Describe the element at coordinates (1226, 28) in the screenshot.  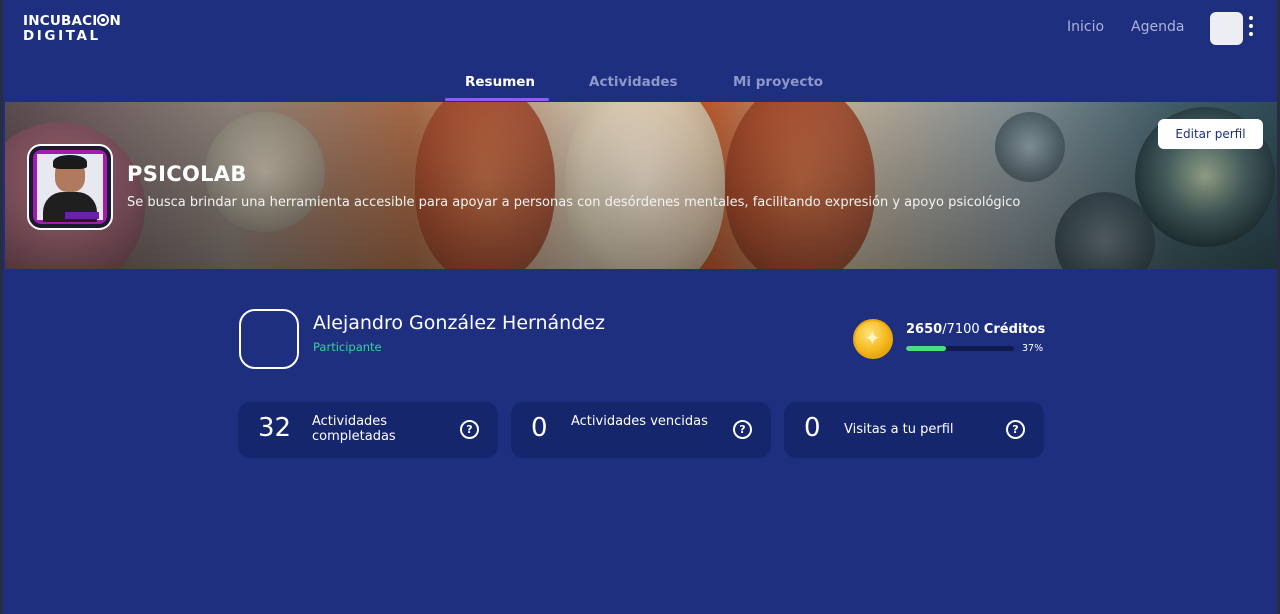
I see `account-avatar-button` at that location.